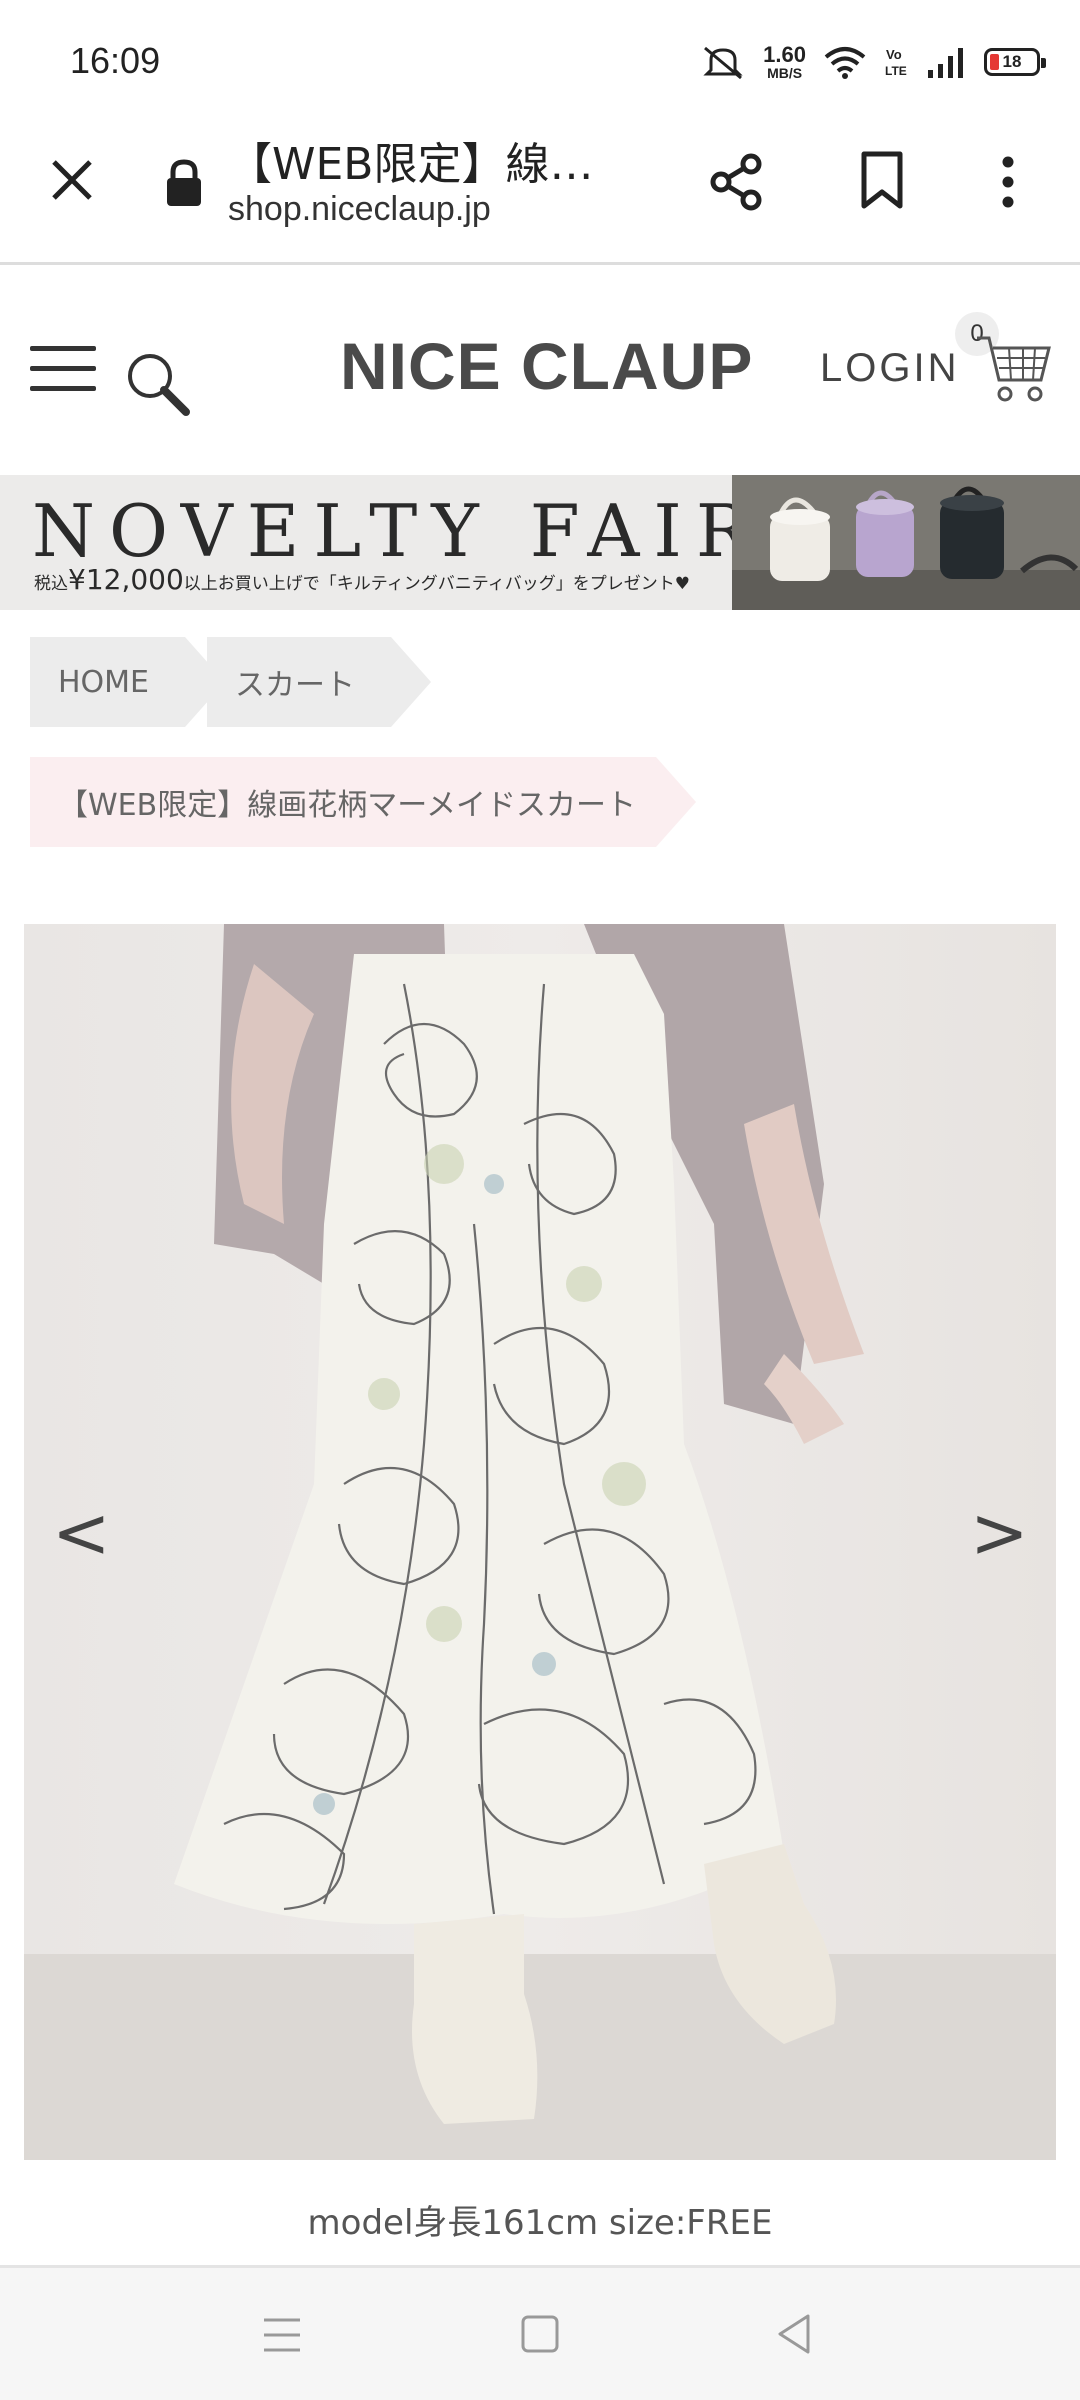 Image resolution: width=1080 pixels, height=2400 pixels. Describe the element at coordinates (184, 183) in the screenshot. I see `lock-icon` at that location.